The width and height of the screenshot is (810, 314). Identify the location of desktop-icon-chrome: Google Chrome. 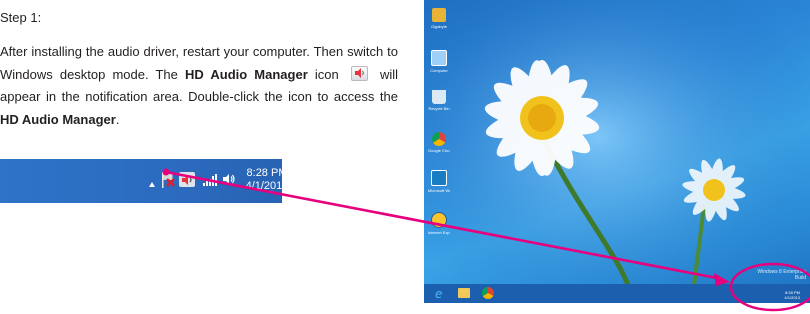
(439, 142).